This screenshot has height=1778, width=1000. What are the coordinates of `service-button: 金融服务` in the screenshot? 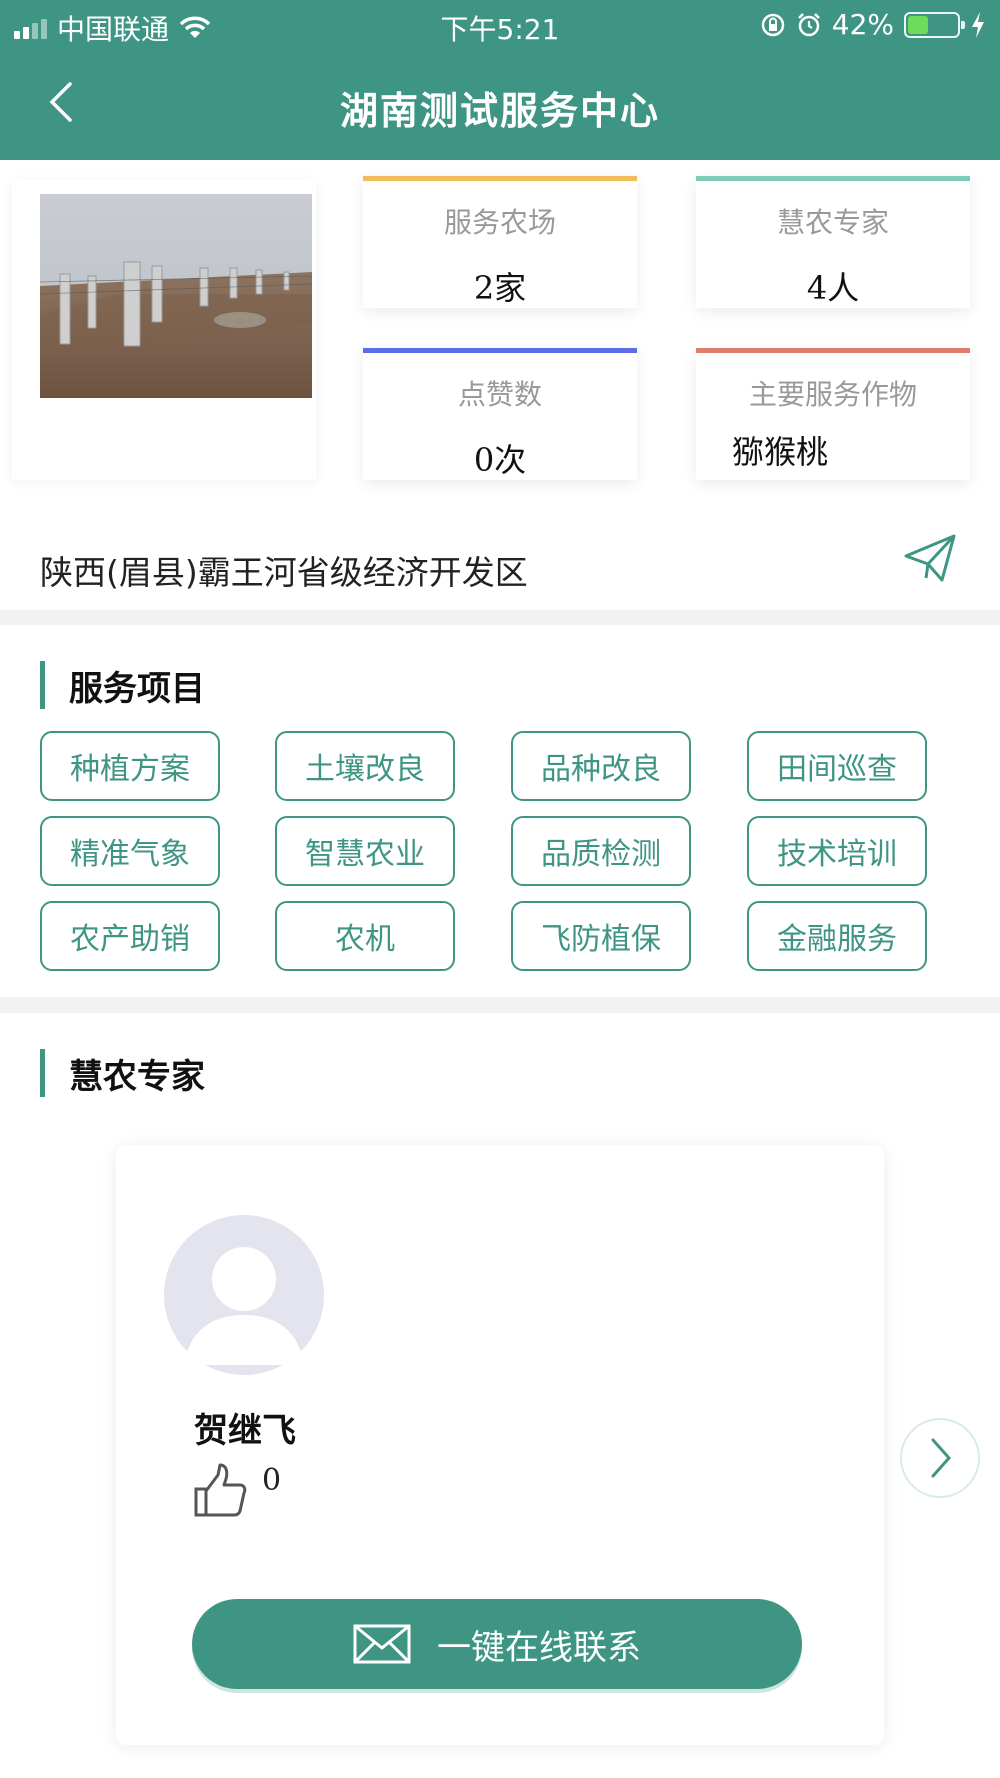 It's located at (837, 936).